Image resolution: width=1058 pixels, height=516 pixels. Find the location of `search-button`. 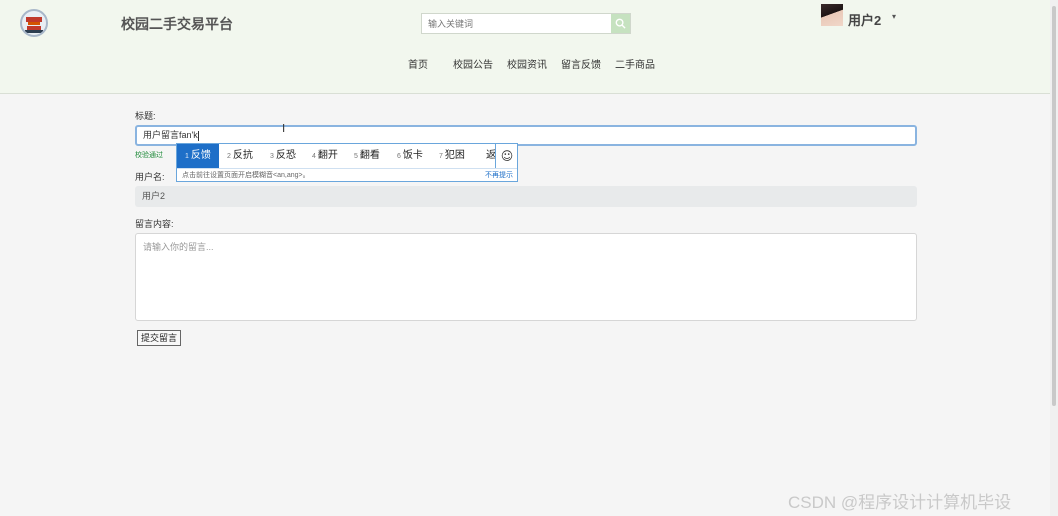

search-button is located at coordinates (620, 23).